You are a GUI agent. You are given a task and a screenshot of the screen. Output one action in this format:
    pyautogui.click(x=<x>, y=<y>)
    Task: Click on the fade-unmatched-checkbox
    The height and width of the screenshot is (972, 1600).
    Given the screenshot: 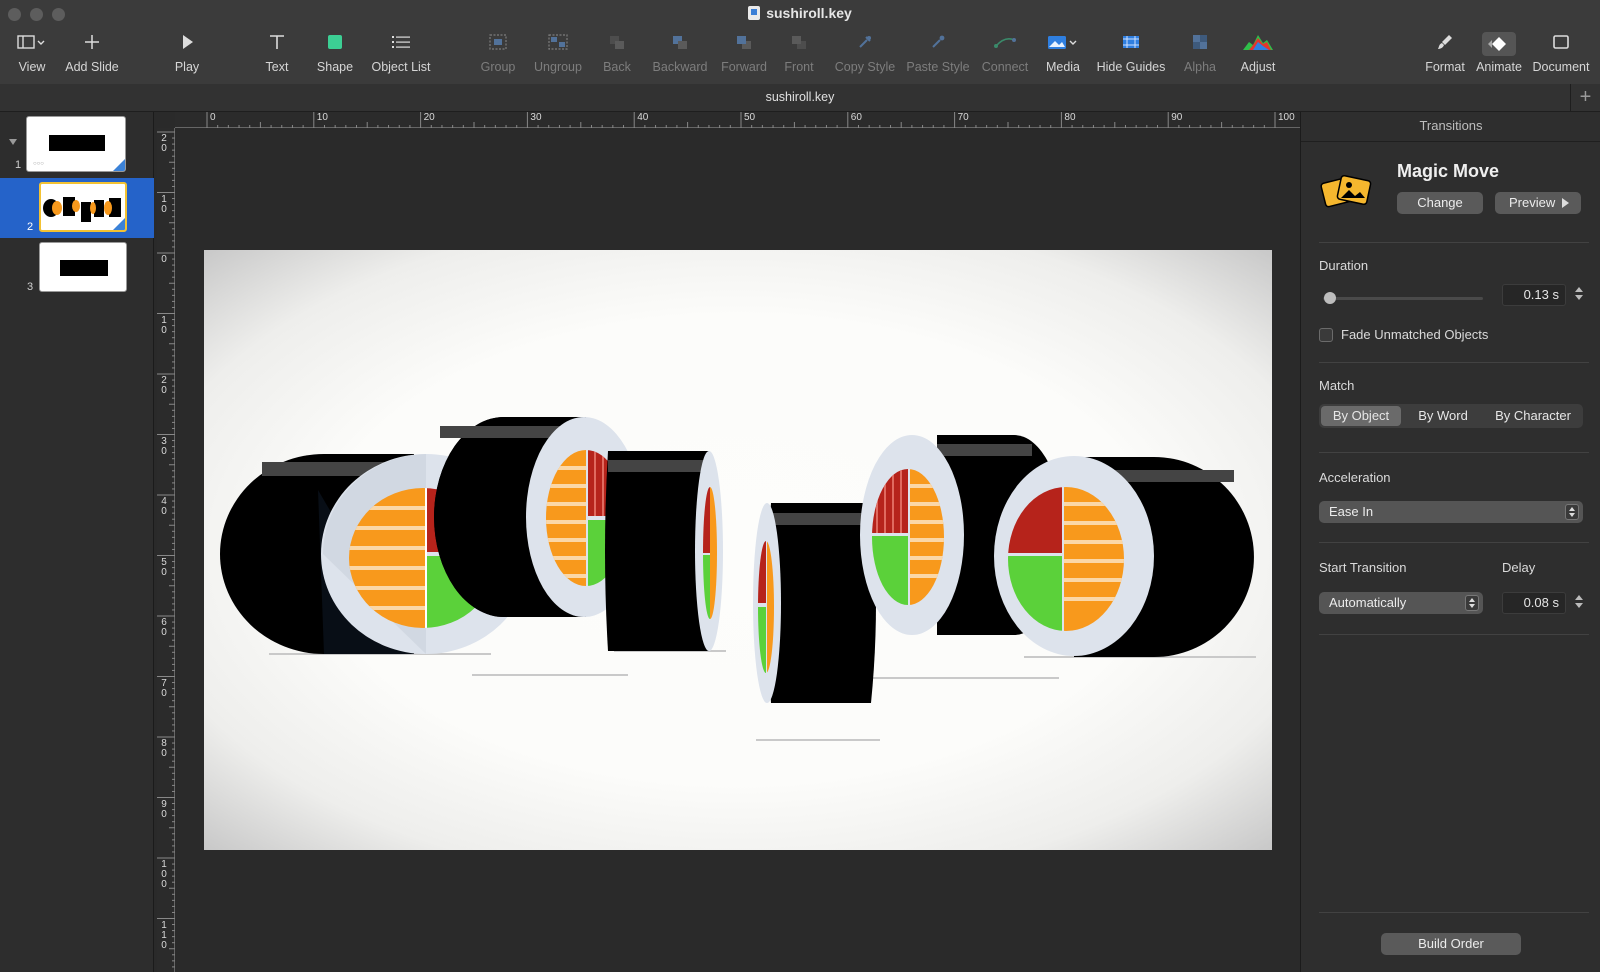 What is the action you would take?
    pyautogui.click(x=1326, y=335)
    